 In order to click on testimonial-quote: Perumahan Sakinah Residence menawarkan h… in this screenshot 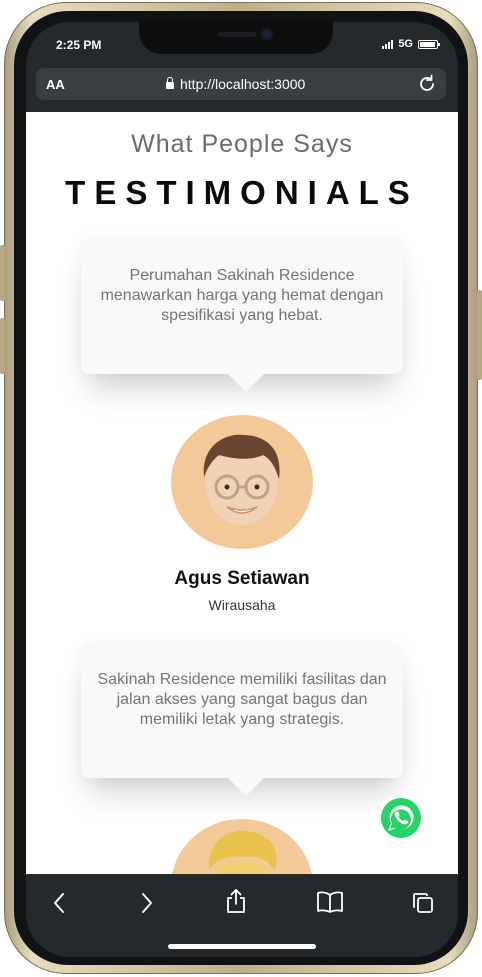, I will do `click(242, 295)`.